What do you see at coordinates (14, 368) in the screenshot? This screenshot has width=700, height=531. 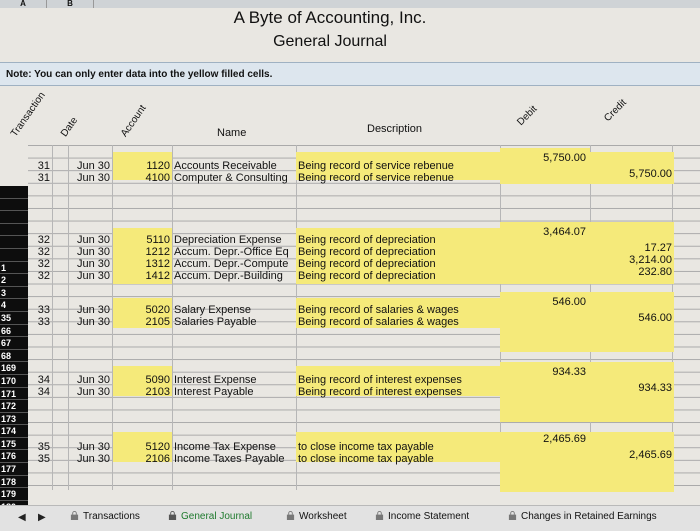 I see `row-number: 169` at bounding box center [14, 368].